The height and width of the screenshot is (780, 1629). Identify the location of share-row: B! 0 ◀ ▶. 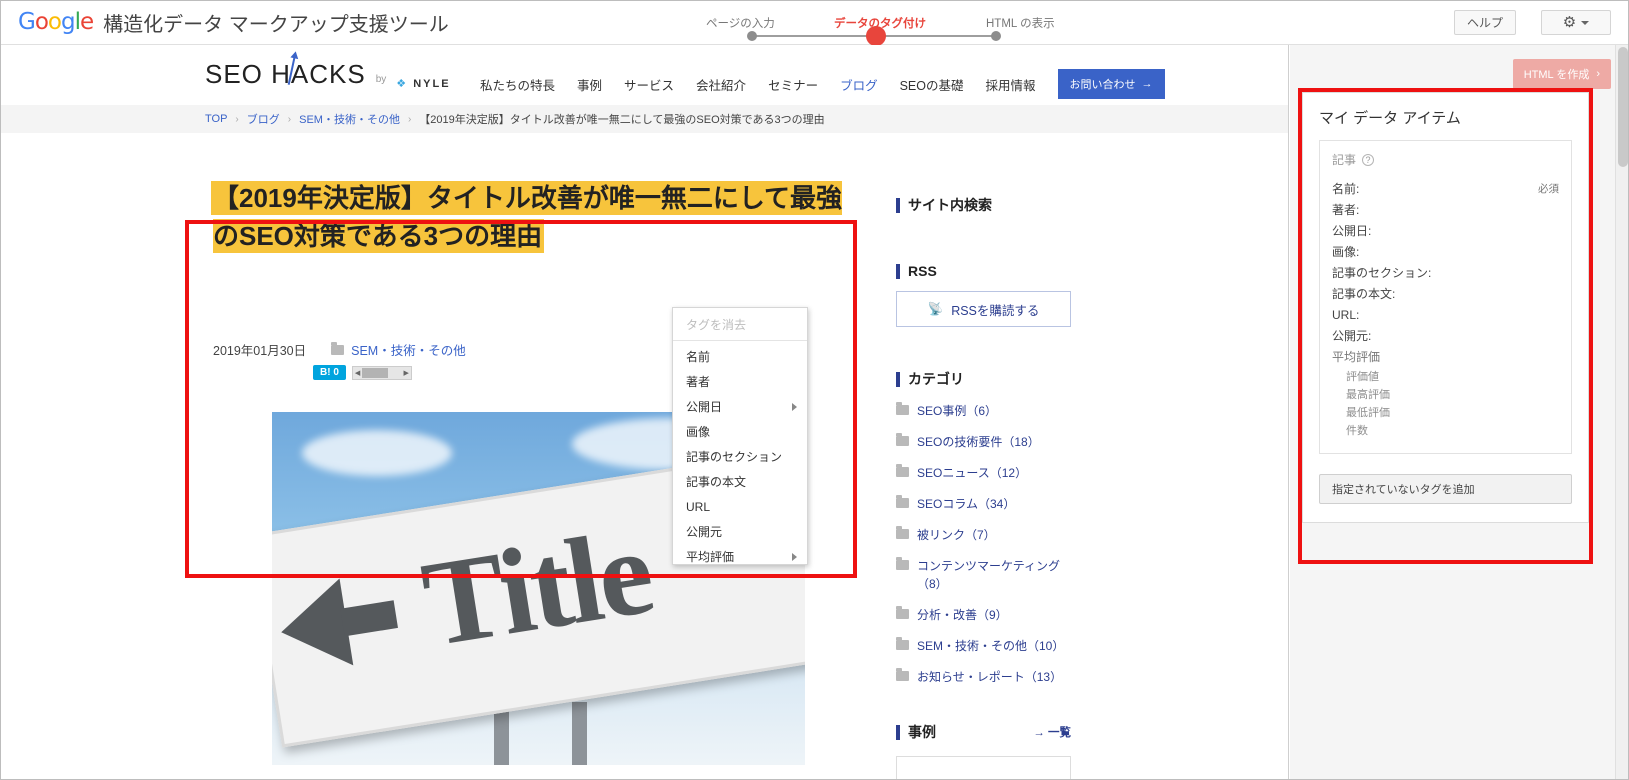
(362, 372).